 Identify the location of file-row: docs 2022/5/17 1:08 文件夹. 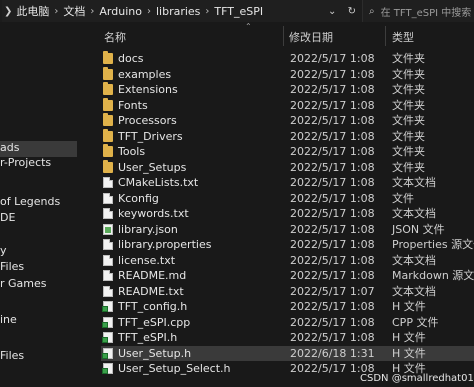
(287, 58).